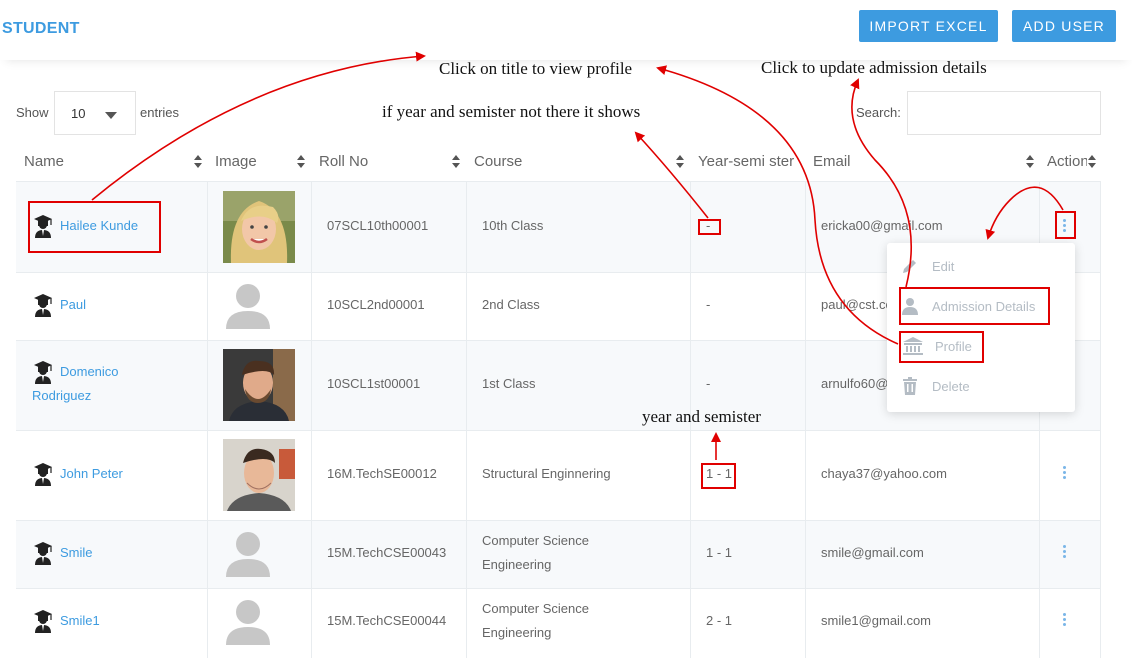 The width and height of the screenshot is (1132, 658). What do you see at coordinates (750, 161) in the screenshot?
I see `column-header-year-semester: Year-semi ster` at bounding box center [750, 161].